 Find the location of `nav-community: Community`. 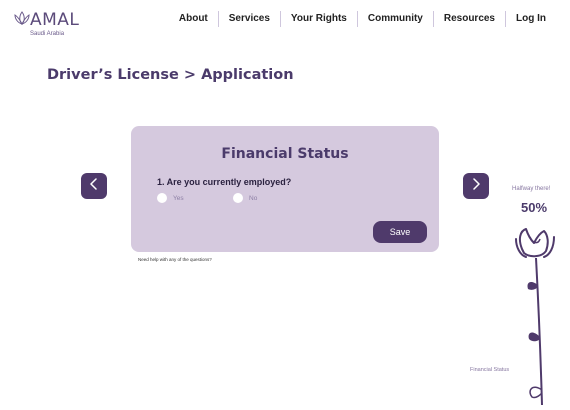

nav-community: Community is located at coordinates (395, 19).